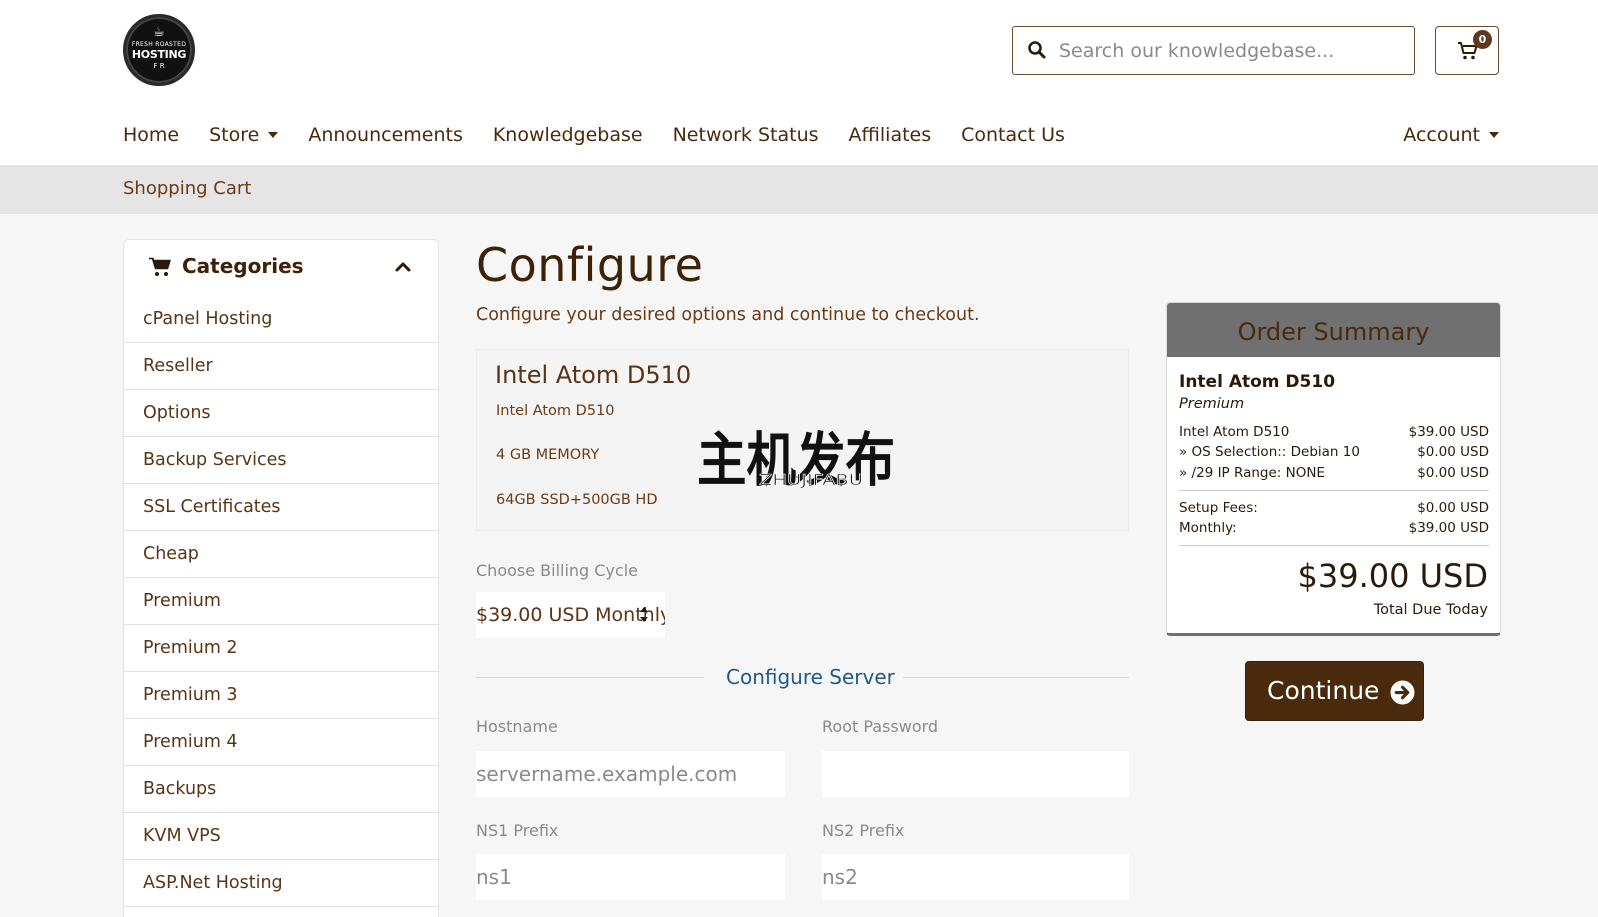 This screenshot has width=1598, height=917. I want to click on sidebar-item-premium: Premium, so click(281, 601).